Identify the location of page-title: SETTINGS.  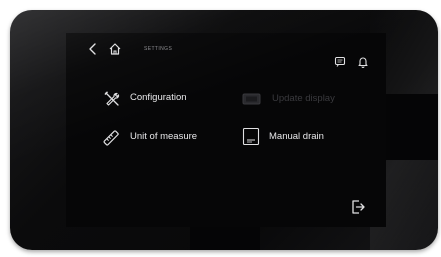
(158, 49).